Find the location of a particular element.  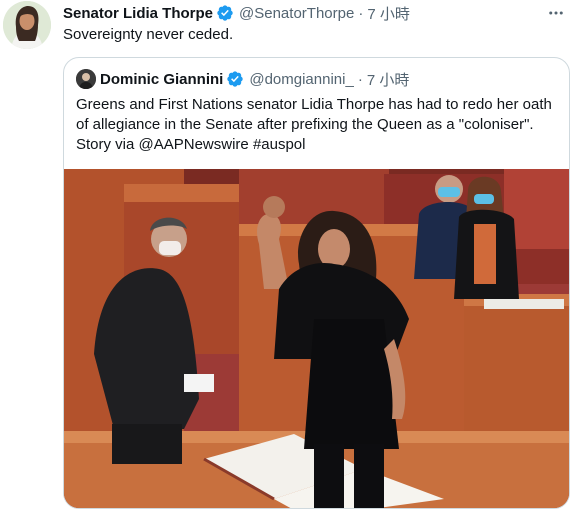

quoted-text-line: Story via @AAPNewswire #auspol is located at coordinates (191, 144).